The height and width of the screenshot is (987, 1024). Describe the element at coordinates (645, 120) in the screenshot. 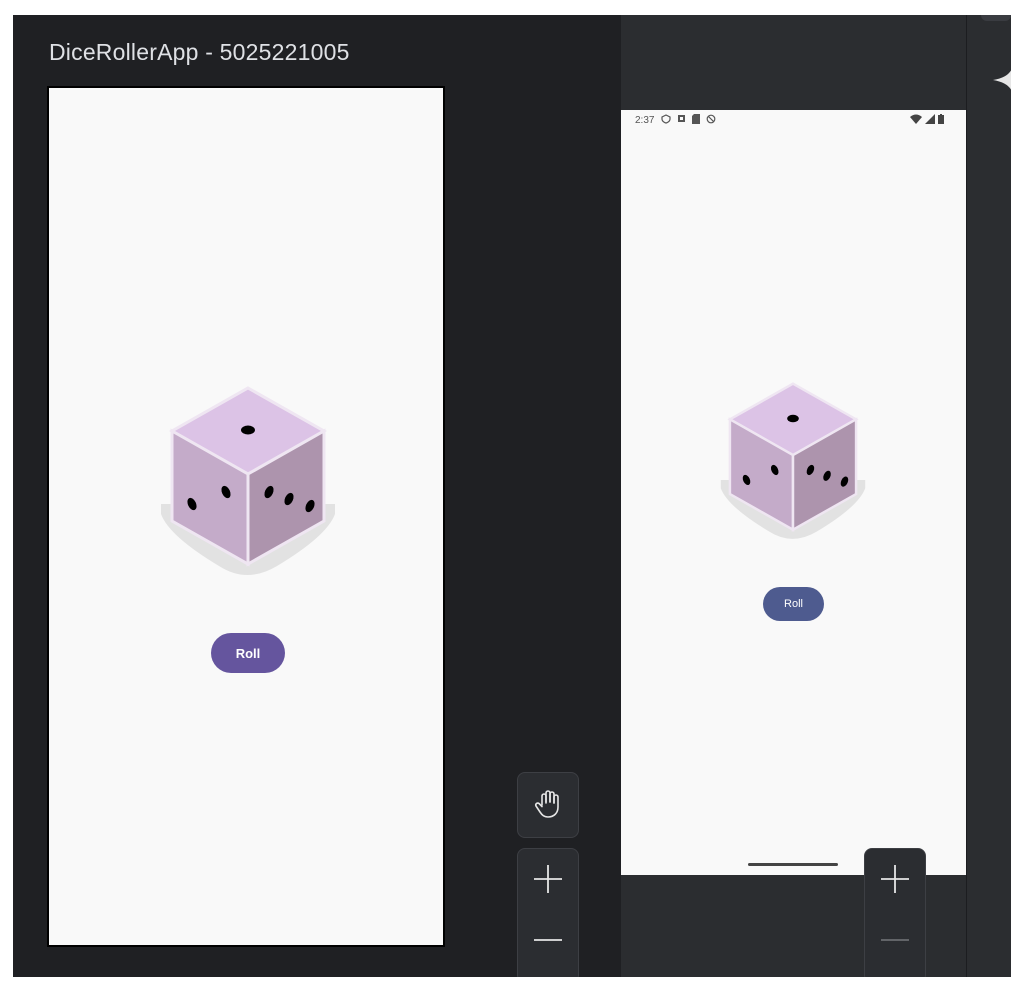

I see `status-time: 2:37` at that location.